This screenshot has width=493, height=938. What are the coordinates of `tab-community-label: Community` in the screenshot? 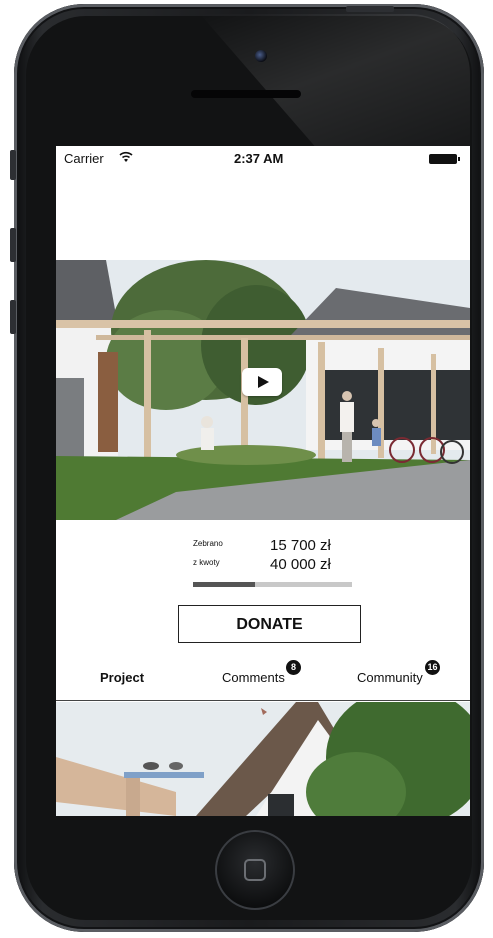 It's located at (390, 677).